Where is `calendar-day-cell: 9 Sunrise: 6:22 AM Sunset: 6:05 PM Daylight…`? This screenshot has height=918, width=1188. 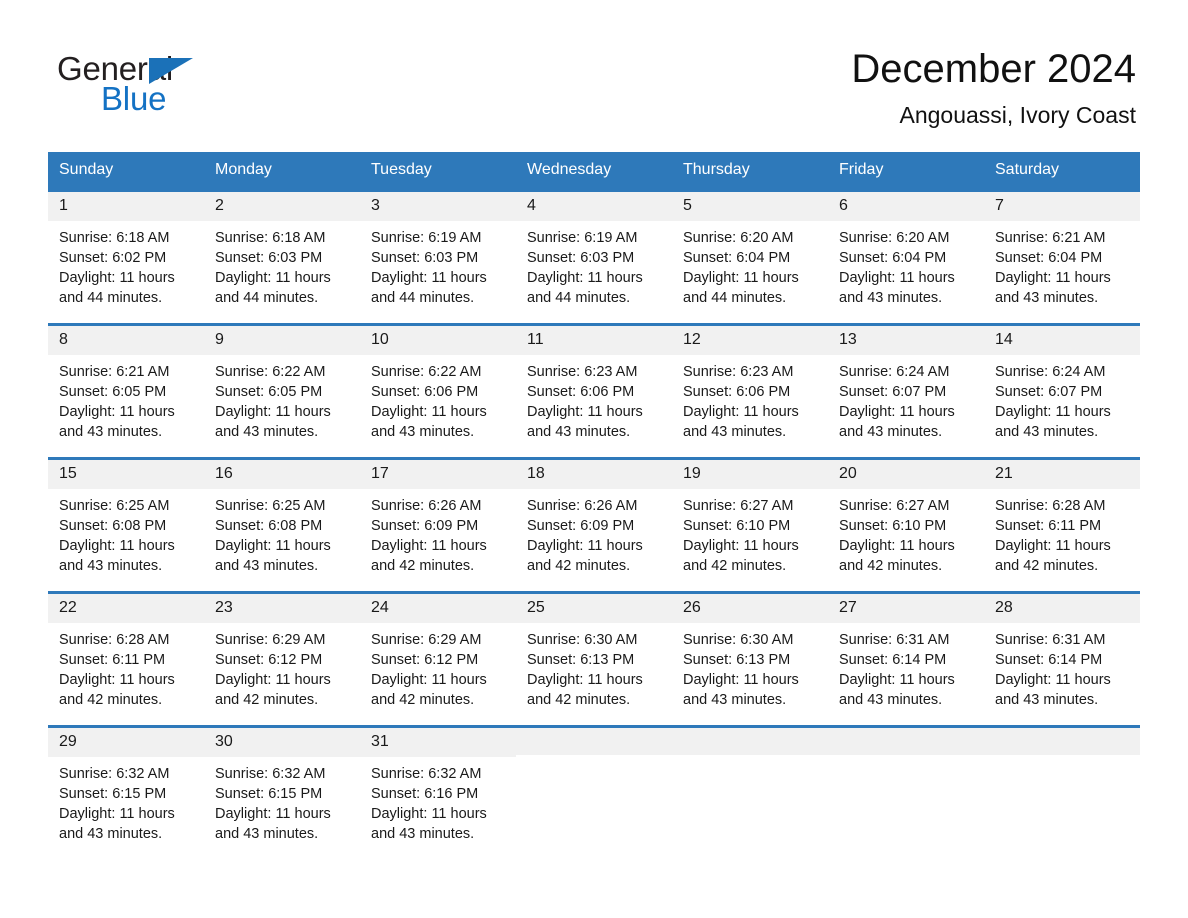 calendar-day-cell: 9 Sunrise: 6:22 AM Sunset: 6:05 PM Daylight… is located at coordinates (282, 390).